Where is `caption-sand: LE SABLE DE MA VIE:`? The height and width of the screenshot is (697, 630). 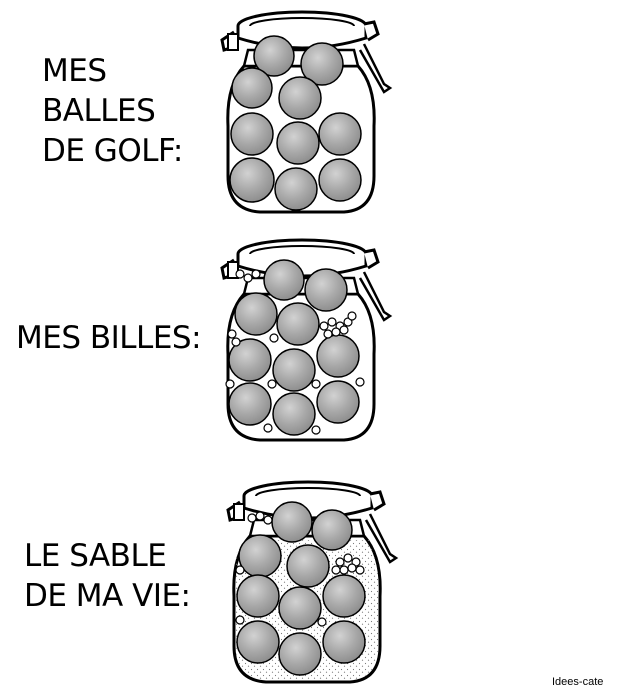
caption-sand: LE SABLE DE MA VIE: is located at coordinates (107, 576).